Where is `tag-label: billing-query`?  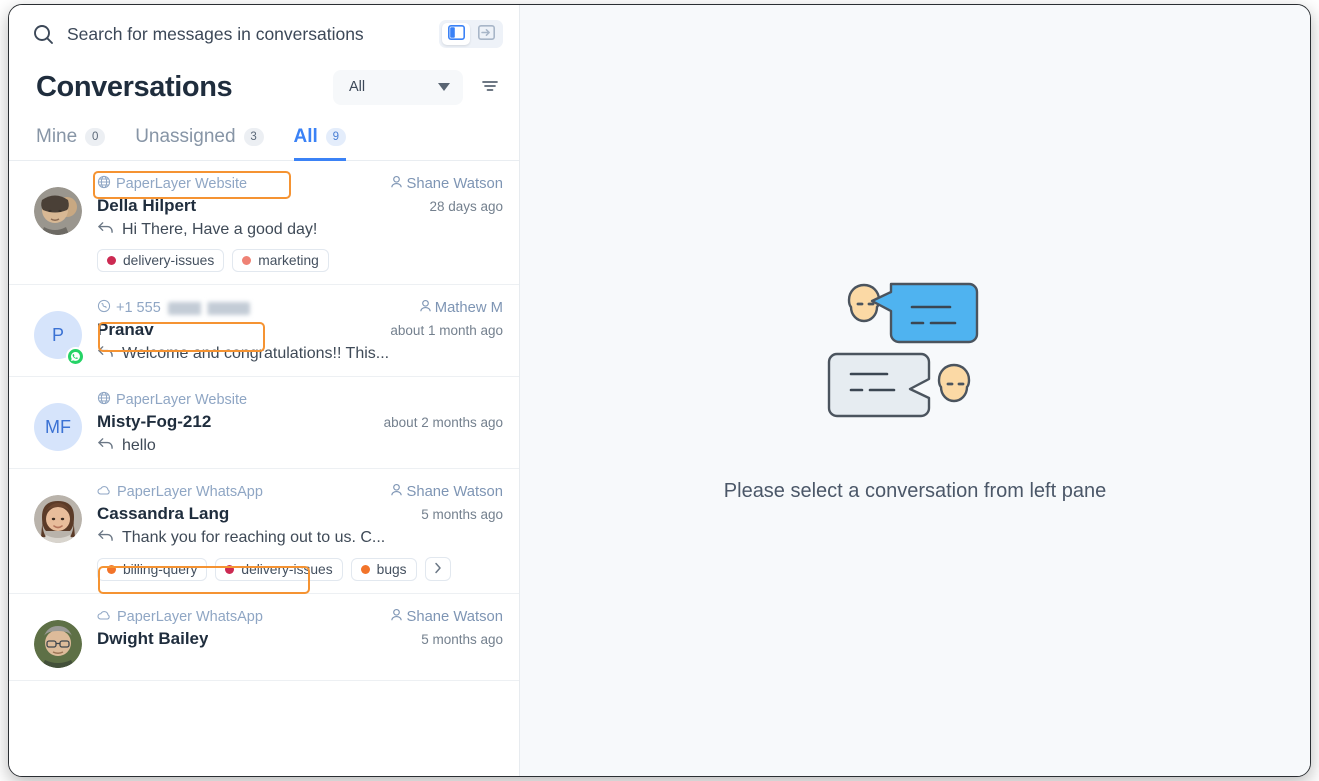
tag-label: billing-query is located at coordinates (160, 569).